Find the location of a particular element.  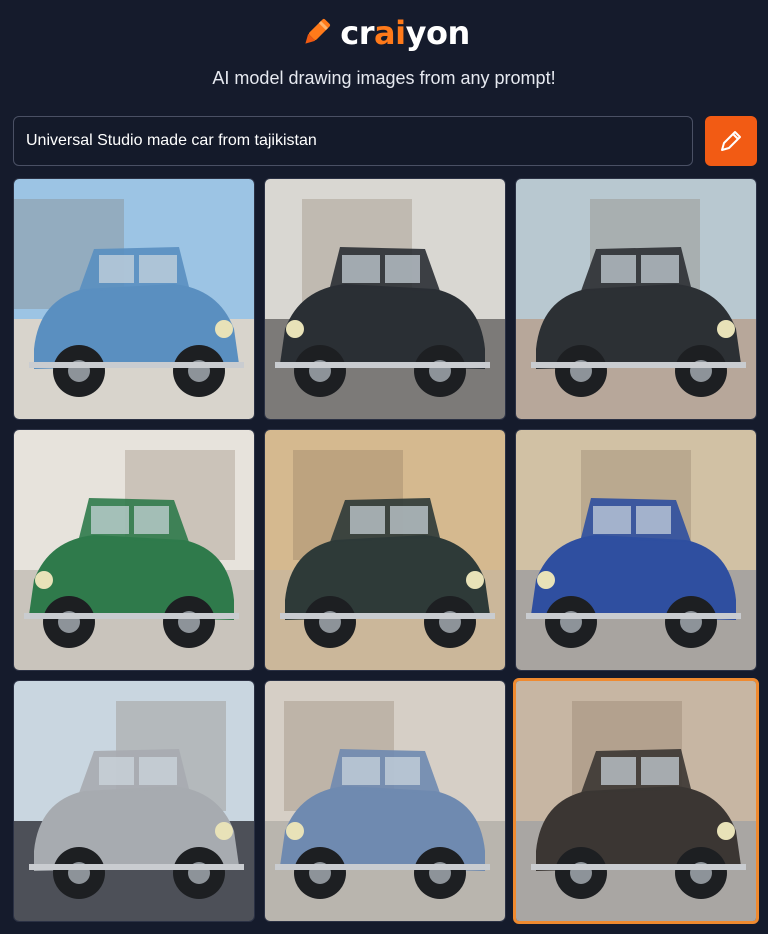

logo-text-suffix: yon is located at coordinates (438, 33).